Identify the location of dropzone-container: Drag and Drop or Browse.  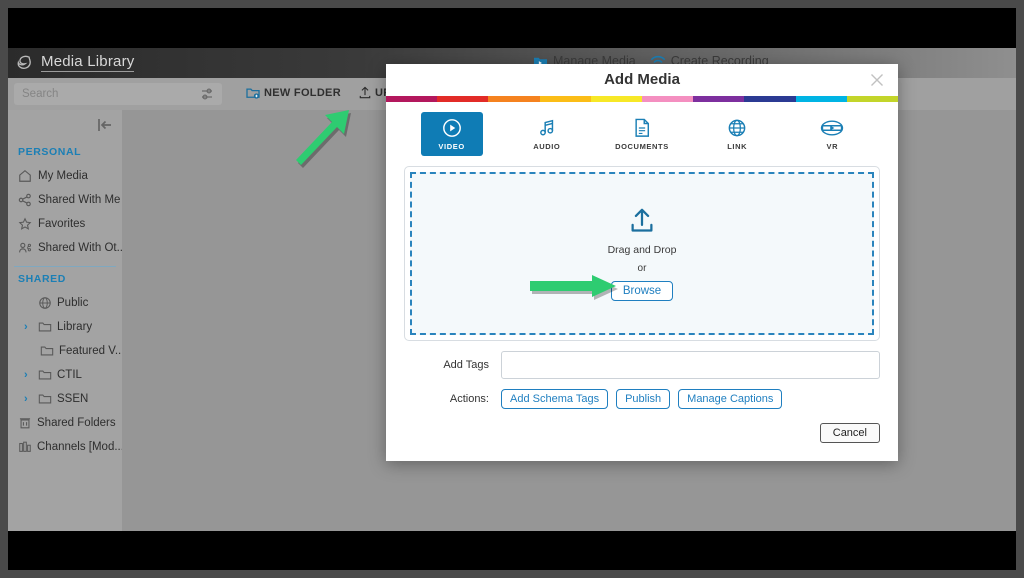
(642, 253).